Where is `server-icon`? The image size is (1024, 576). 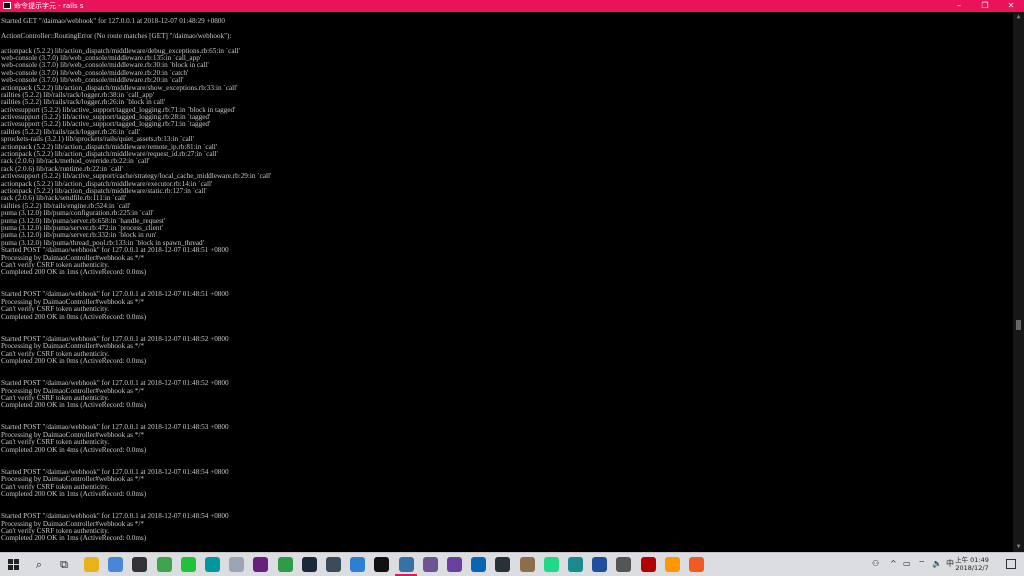
server-icon is located at coordinates (333, 564).